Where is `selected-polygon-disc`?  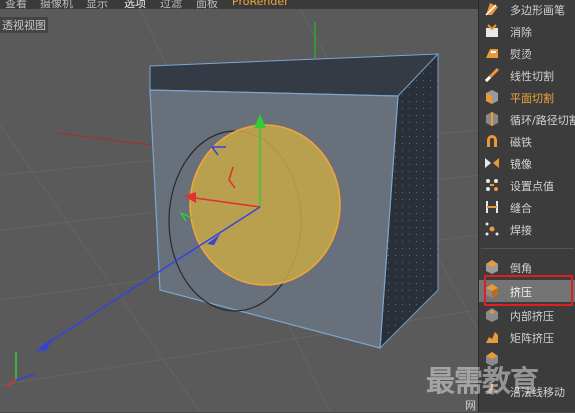 selected-polygon-disc is located at coordinates (265, 205).